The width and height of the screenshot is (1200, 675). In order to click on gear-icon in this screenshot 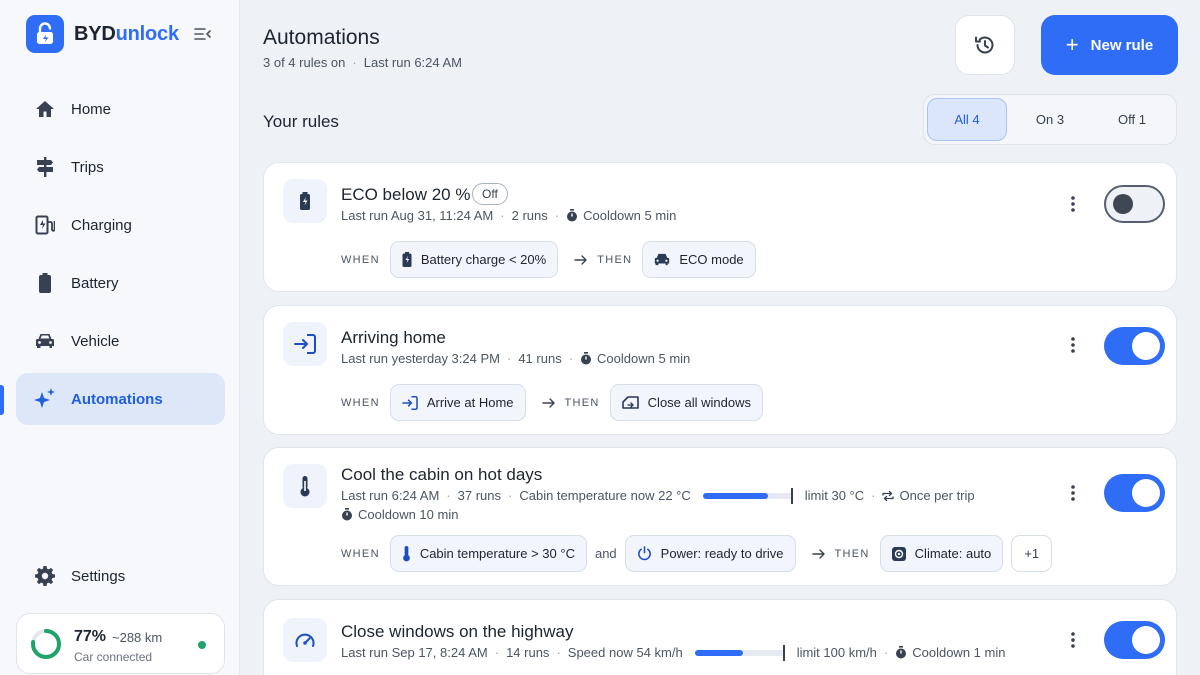, I will do `click(45, 576)`.